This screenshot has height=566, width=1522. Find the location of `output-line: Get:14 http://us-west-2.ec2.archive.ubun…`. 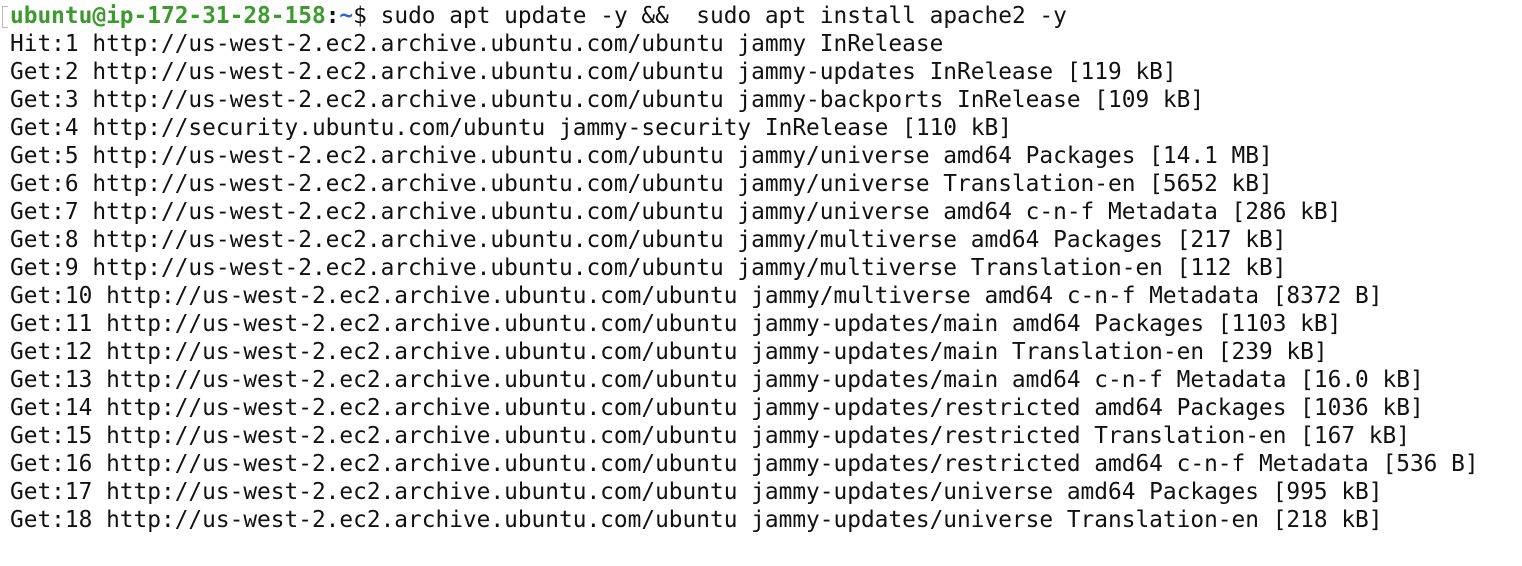

output-line: Get:14 http://us-west-2.ec2.archive.ubun… is located at coordinates (717, 408).